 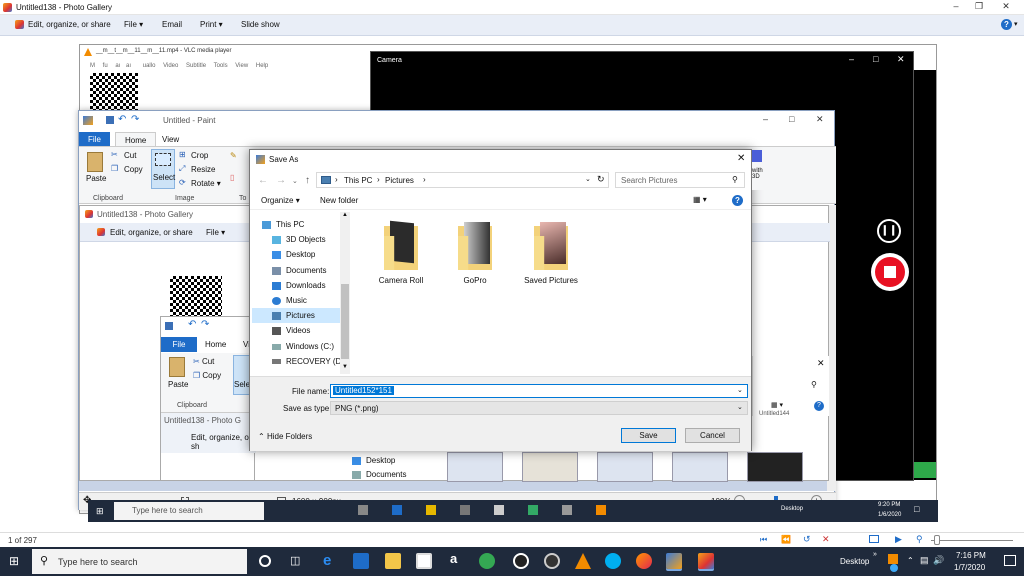 What do you see at coordinates (285, 436) in the screenshot?
I see `hide-folders-button: ⌃ Hide Folders` at bounding box center [285, 436].